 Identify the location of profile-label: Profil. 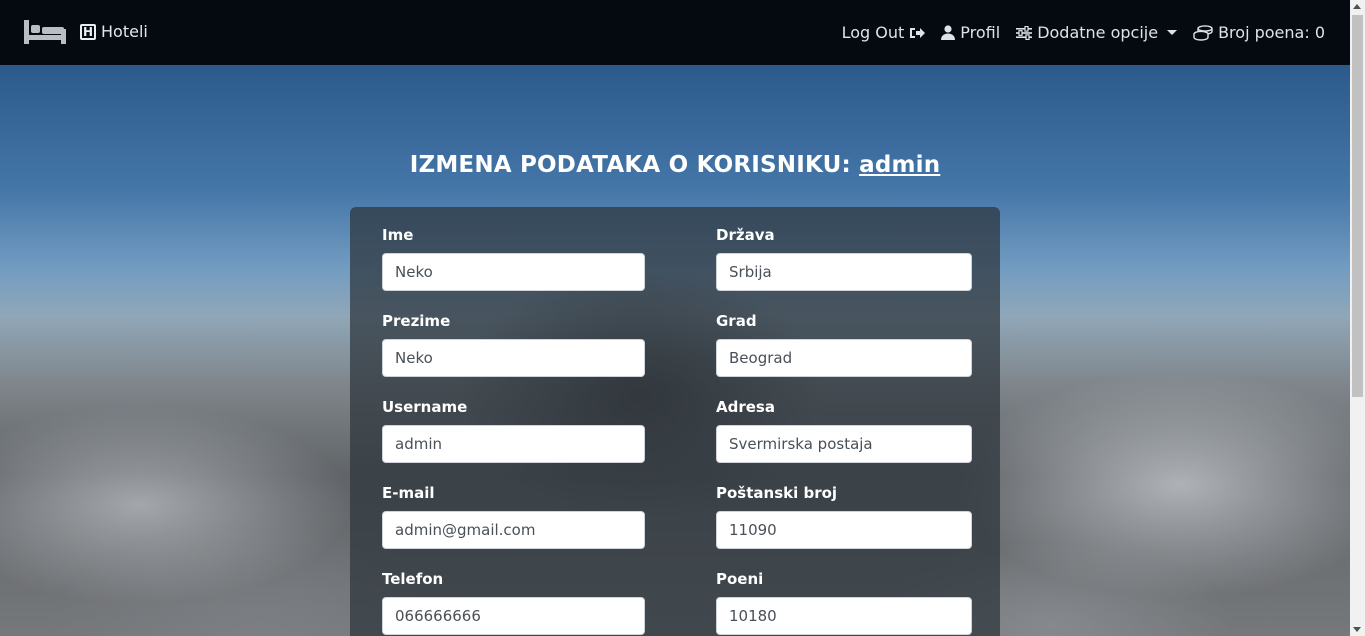
(980, 32).